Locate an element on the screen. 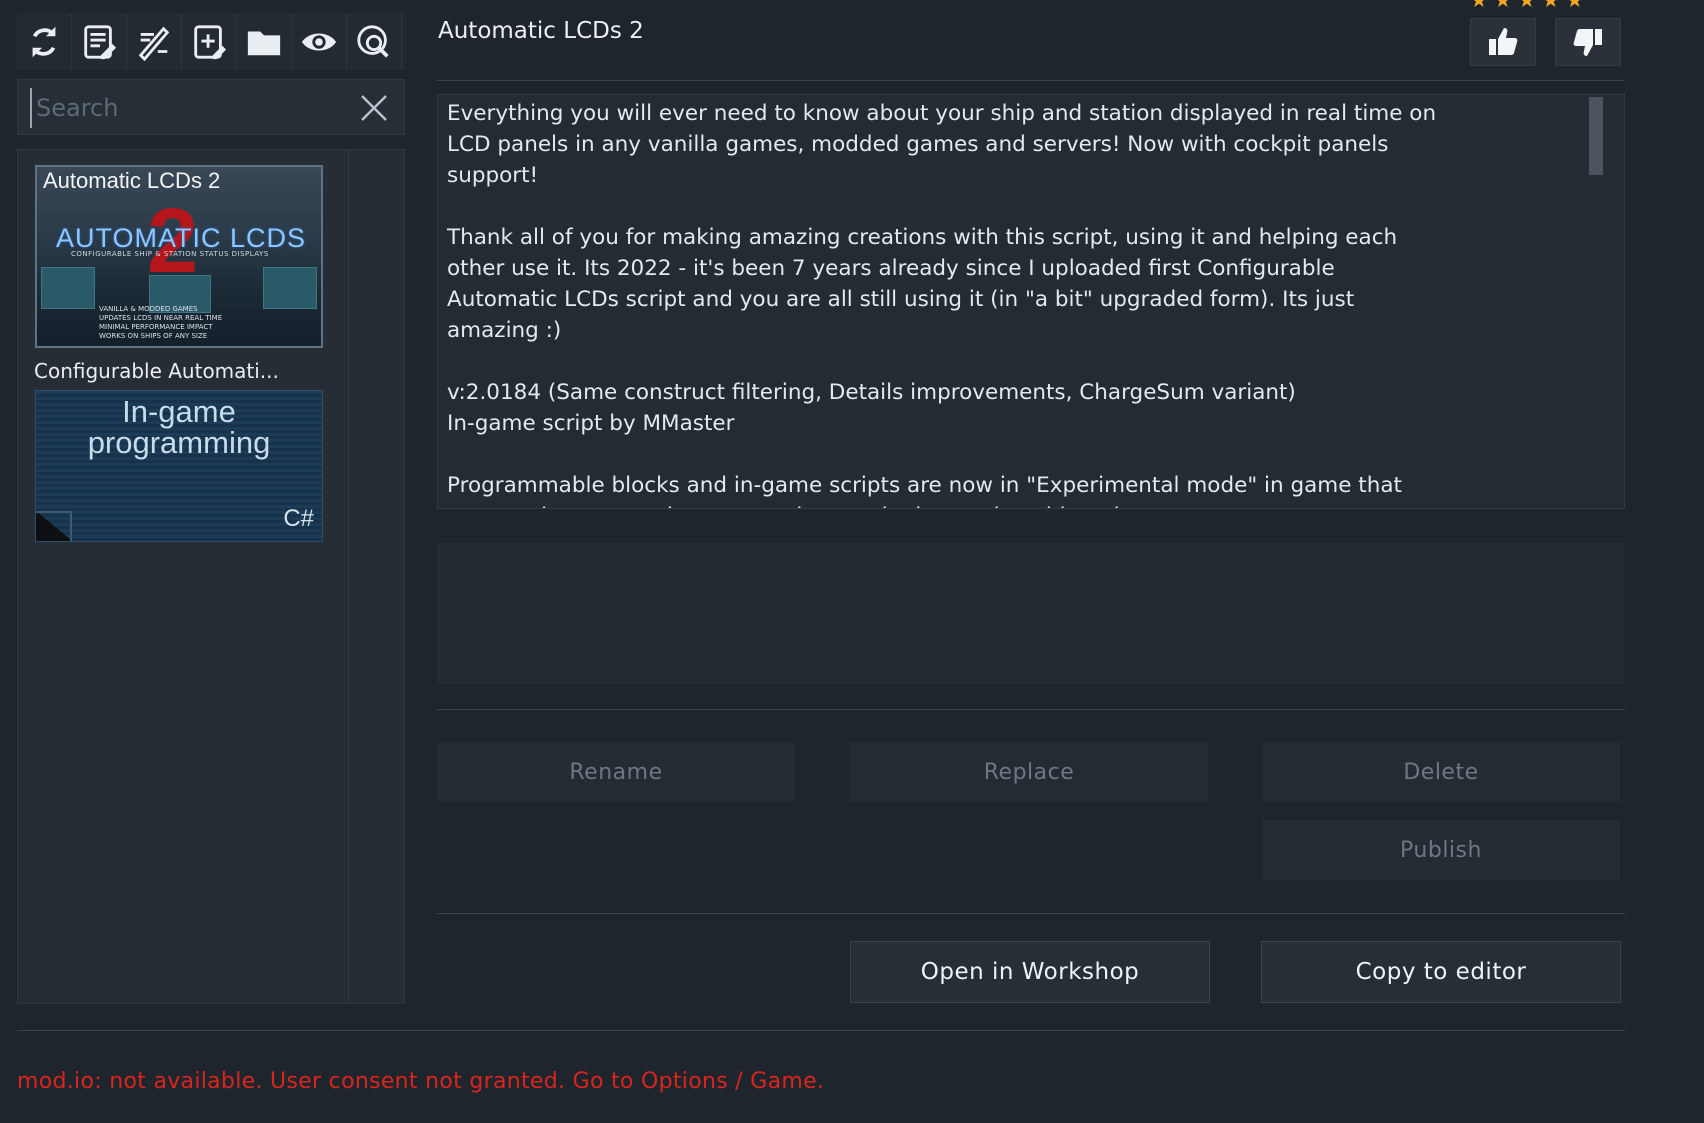  publish-button: Publish is located at coordinates (1441, 850).